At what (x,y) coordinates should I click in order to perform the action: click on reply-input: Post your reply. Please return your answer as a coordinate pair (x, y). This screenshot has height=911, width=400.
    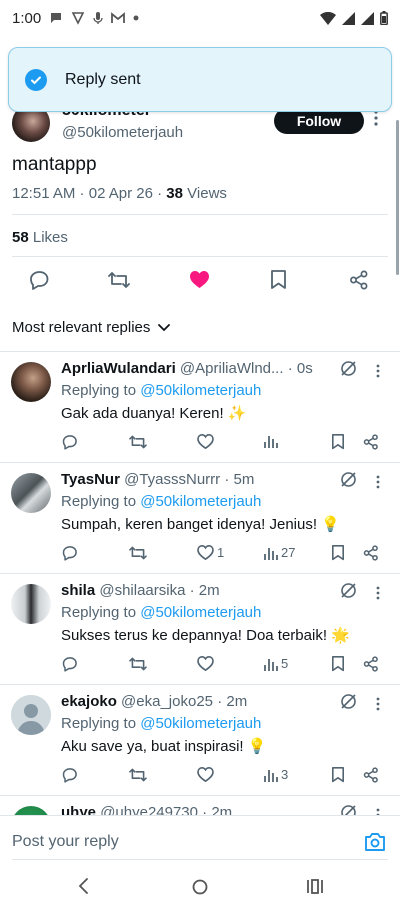
    Looking at the image, I should click on (65, 842).